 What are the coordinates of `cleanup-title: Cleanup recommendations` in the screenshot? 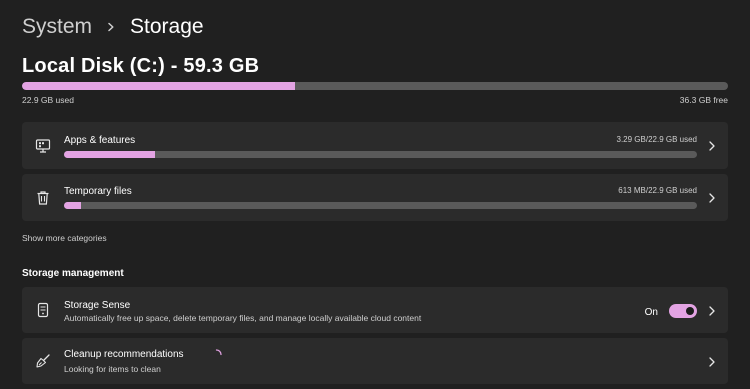 It's located at (124, 354).